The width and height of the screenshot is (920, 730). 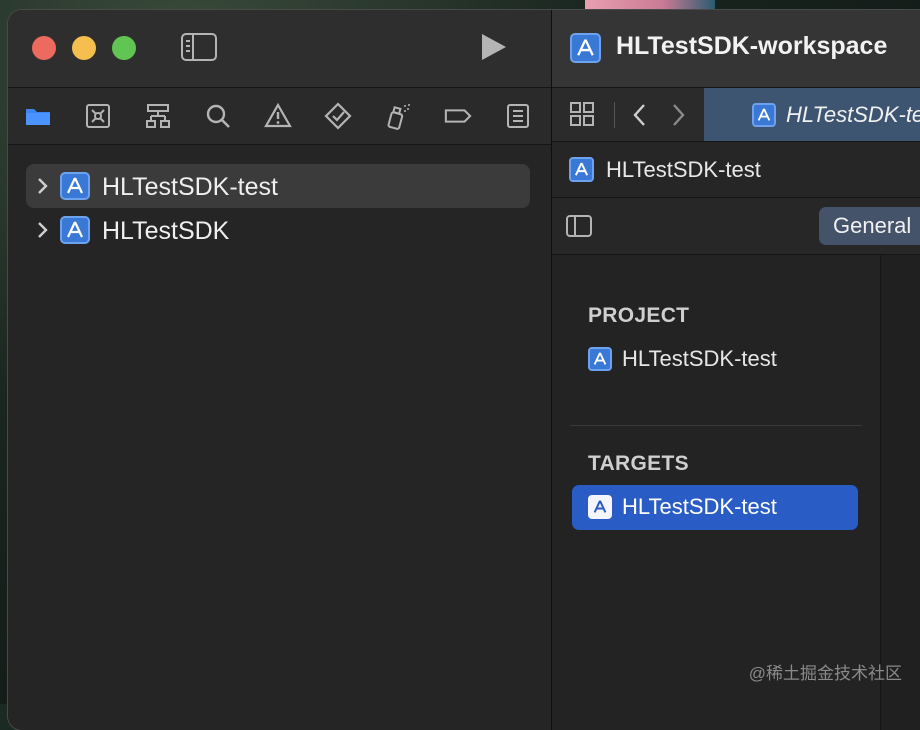 What do you see at coordinates (600, 507) in the screenshot?
I see `app-target-icon` at bounding box center [600, 507].